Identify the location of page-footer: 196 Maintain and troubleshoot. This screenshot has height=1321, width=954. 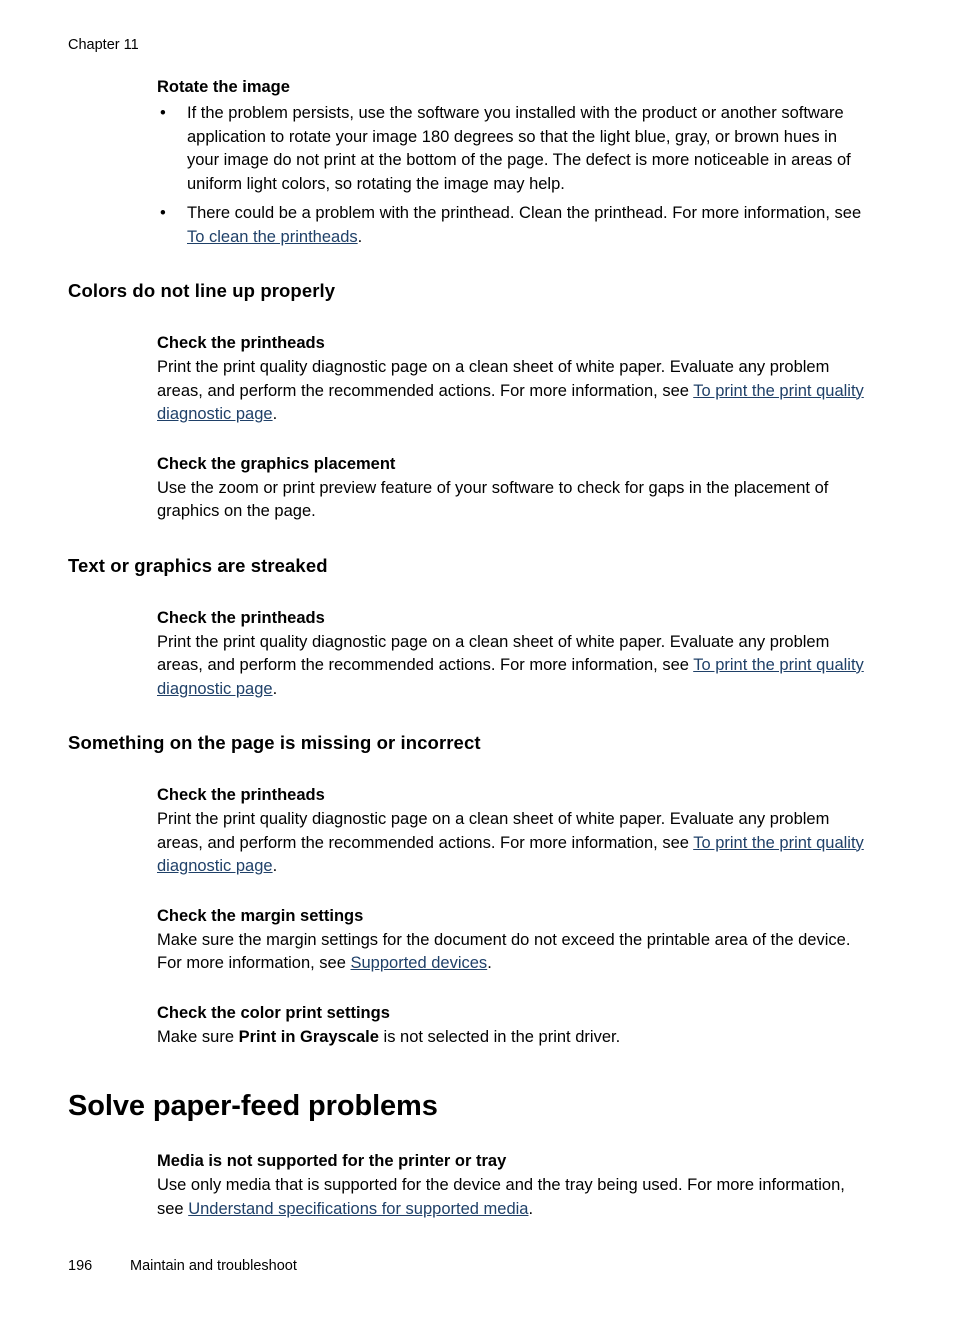
(182, 1266).